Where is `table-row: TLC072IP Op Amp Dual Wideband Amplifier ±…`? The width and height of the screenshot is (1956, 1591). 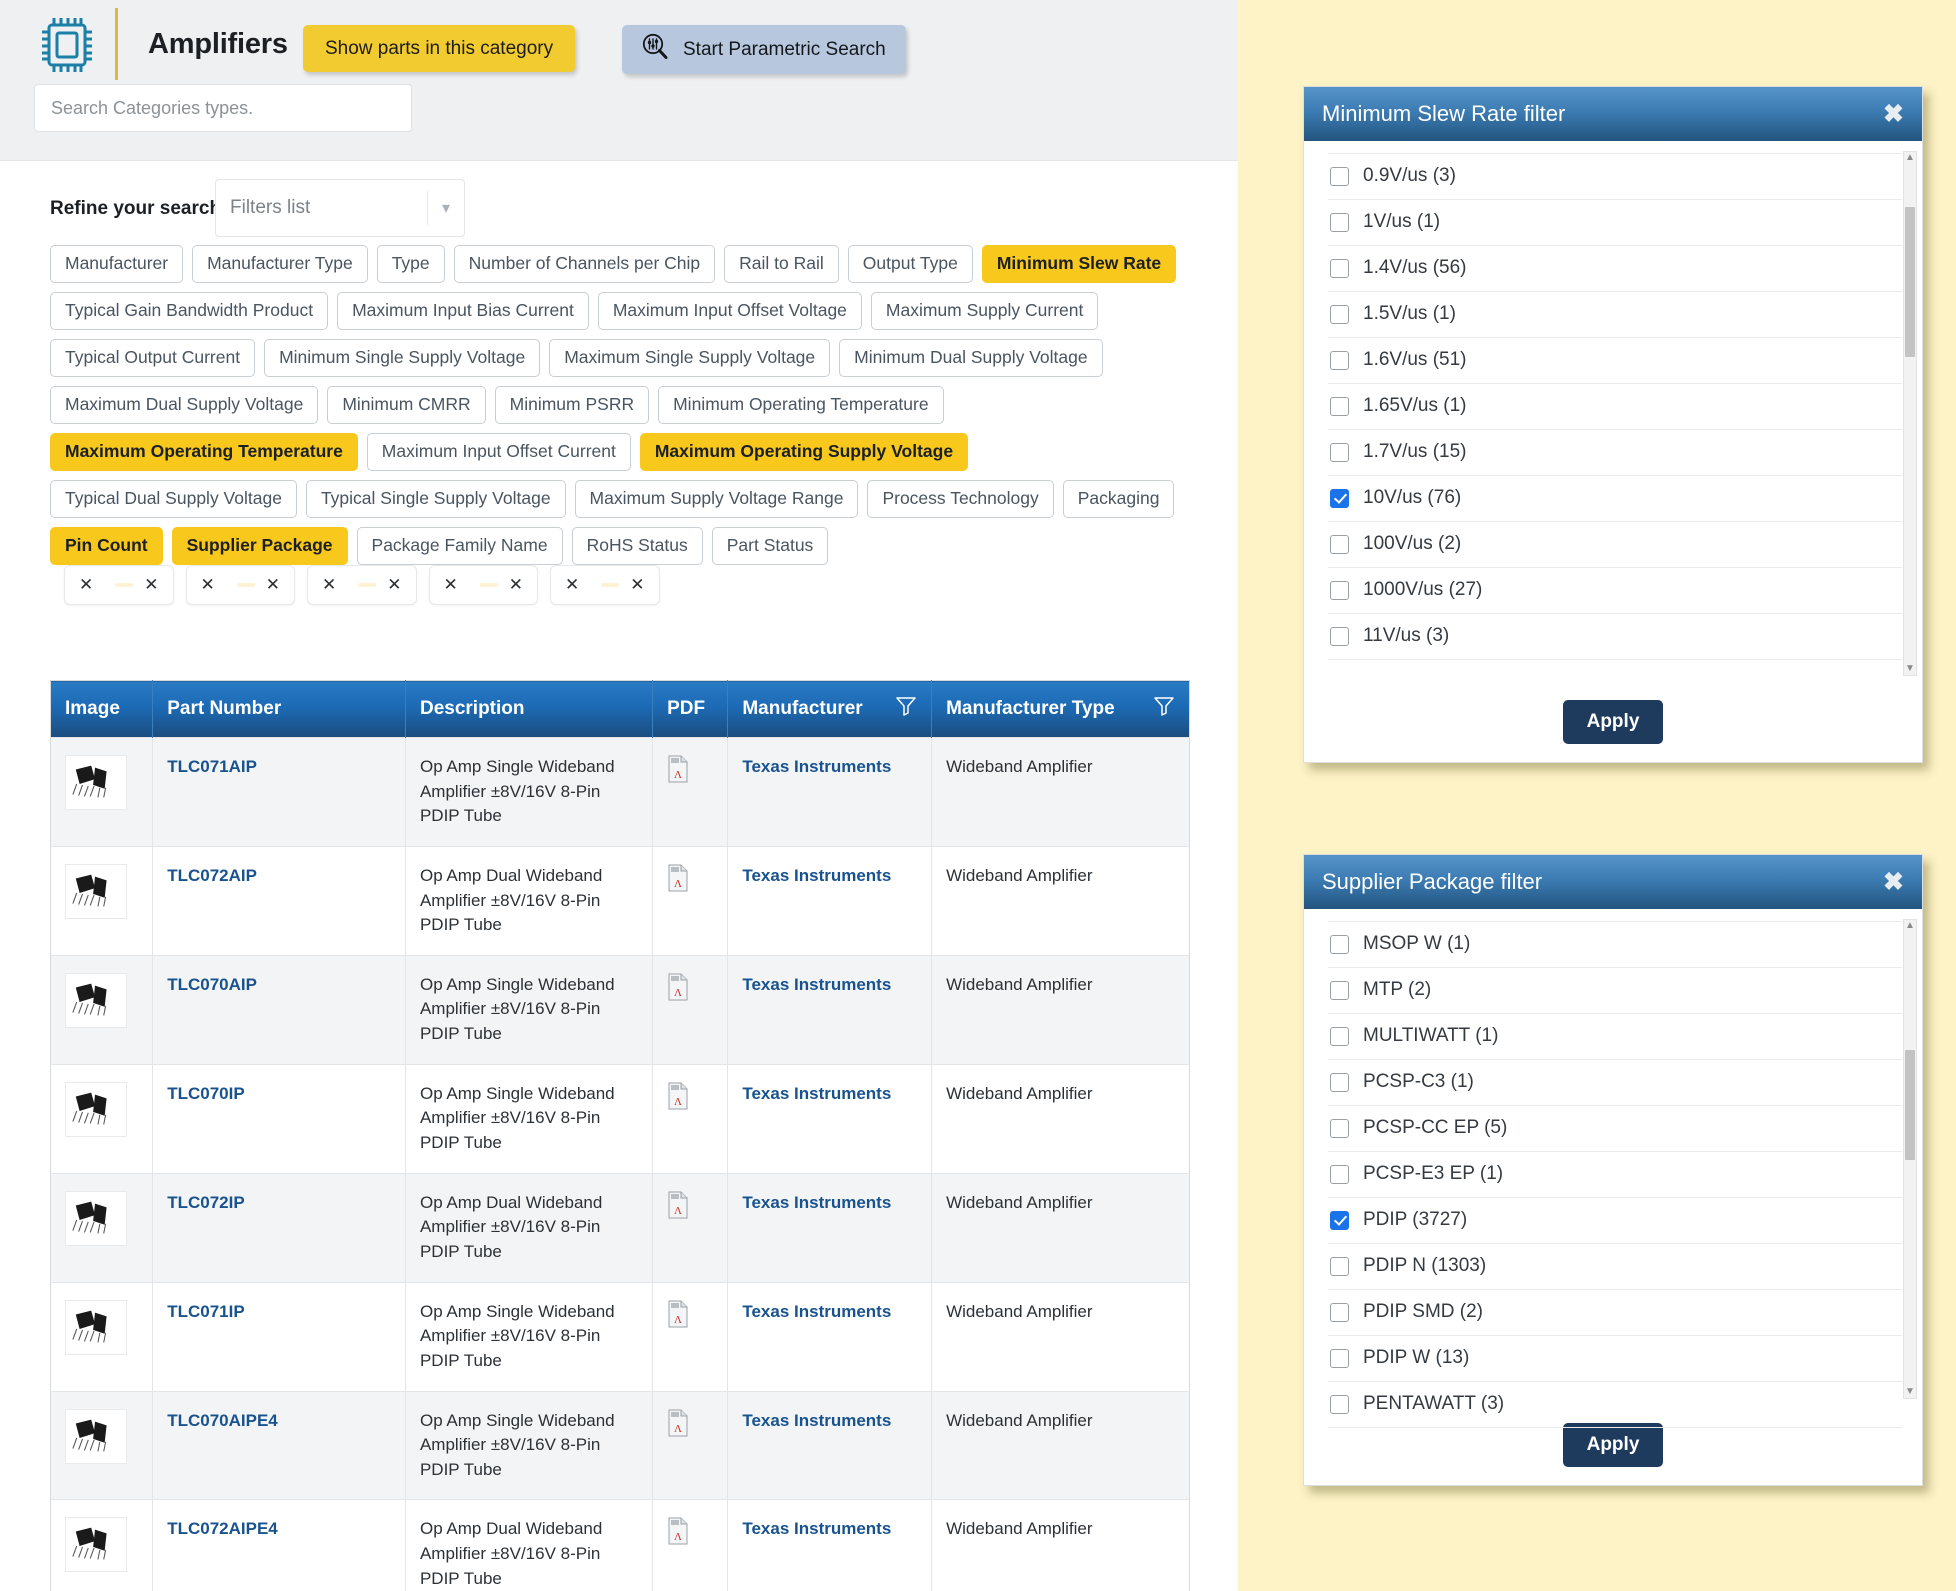 table-row: TLC072IP Op Amp Dual Wideband Amplifier ±… is located at coordinates (620, 1227).